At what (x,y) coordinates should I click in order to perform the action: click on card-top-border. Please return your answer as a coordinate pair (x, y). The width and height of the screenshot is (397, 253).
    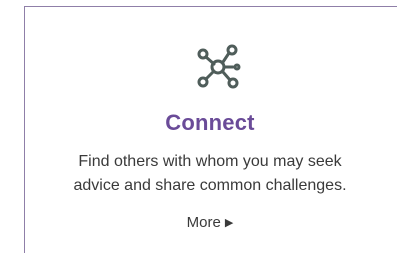
    Looking at the image, I should click on (210, 6).